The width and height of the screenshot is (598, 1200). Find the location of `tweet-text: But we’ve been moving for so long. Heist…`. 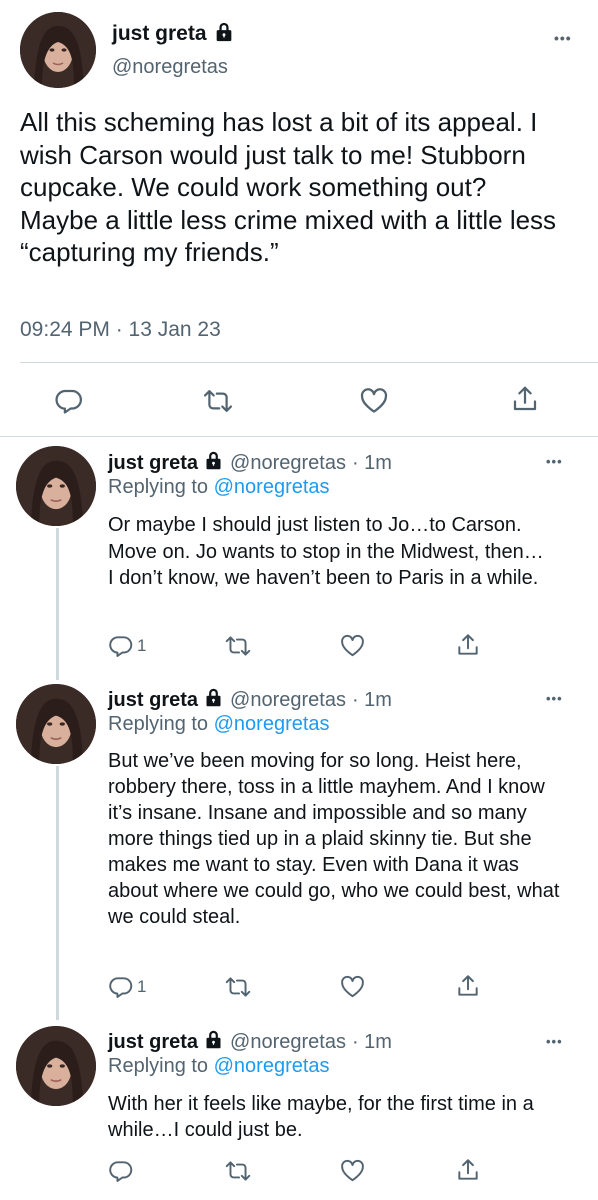

tweet-text: But we’ve been moving for so long. Heist… is located at coordinates (334, 839).